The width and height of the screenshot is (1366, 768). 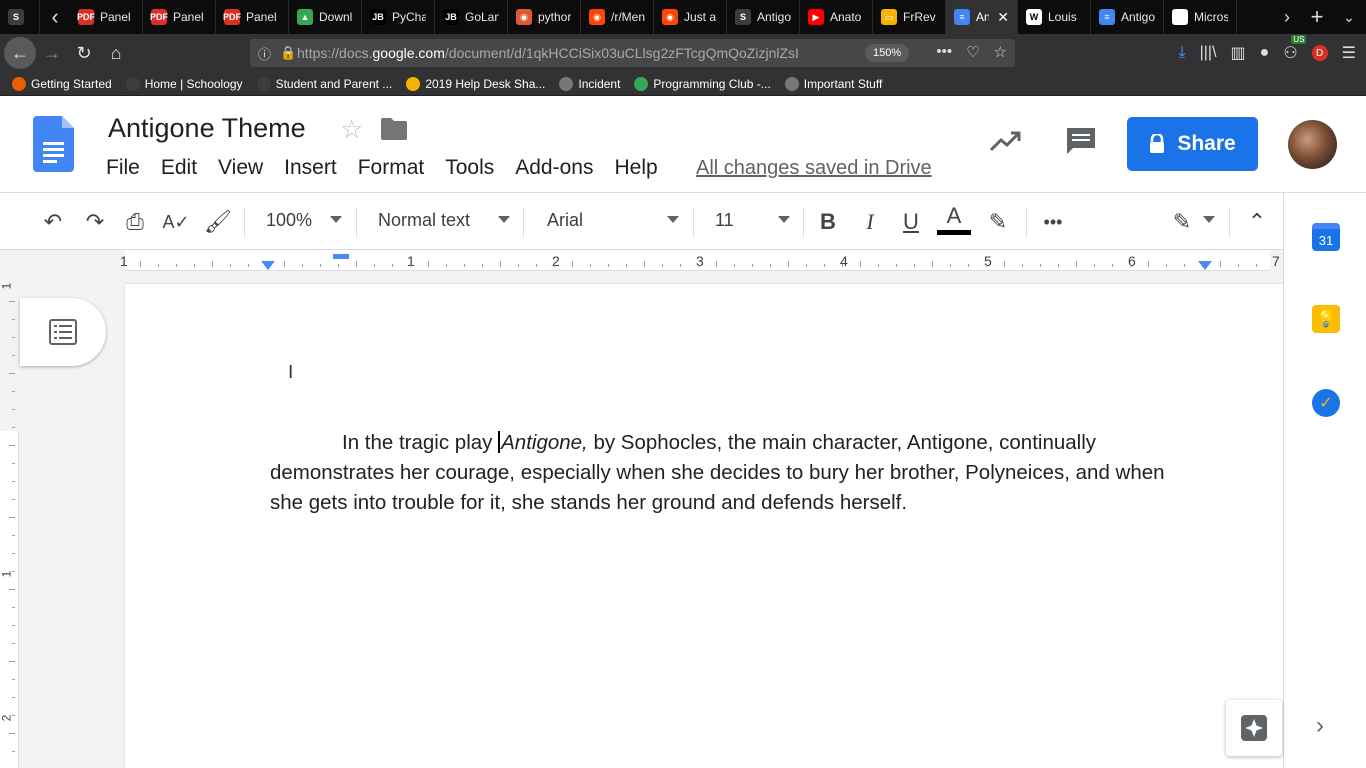 What do you see at coordinates (264, 53) in the screenshot?
I see `info-icon: ⓘ` at bounding box center [264, 53].